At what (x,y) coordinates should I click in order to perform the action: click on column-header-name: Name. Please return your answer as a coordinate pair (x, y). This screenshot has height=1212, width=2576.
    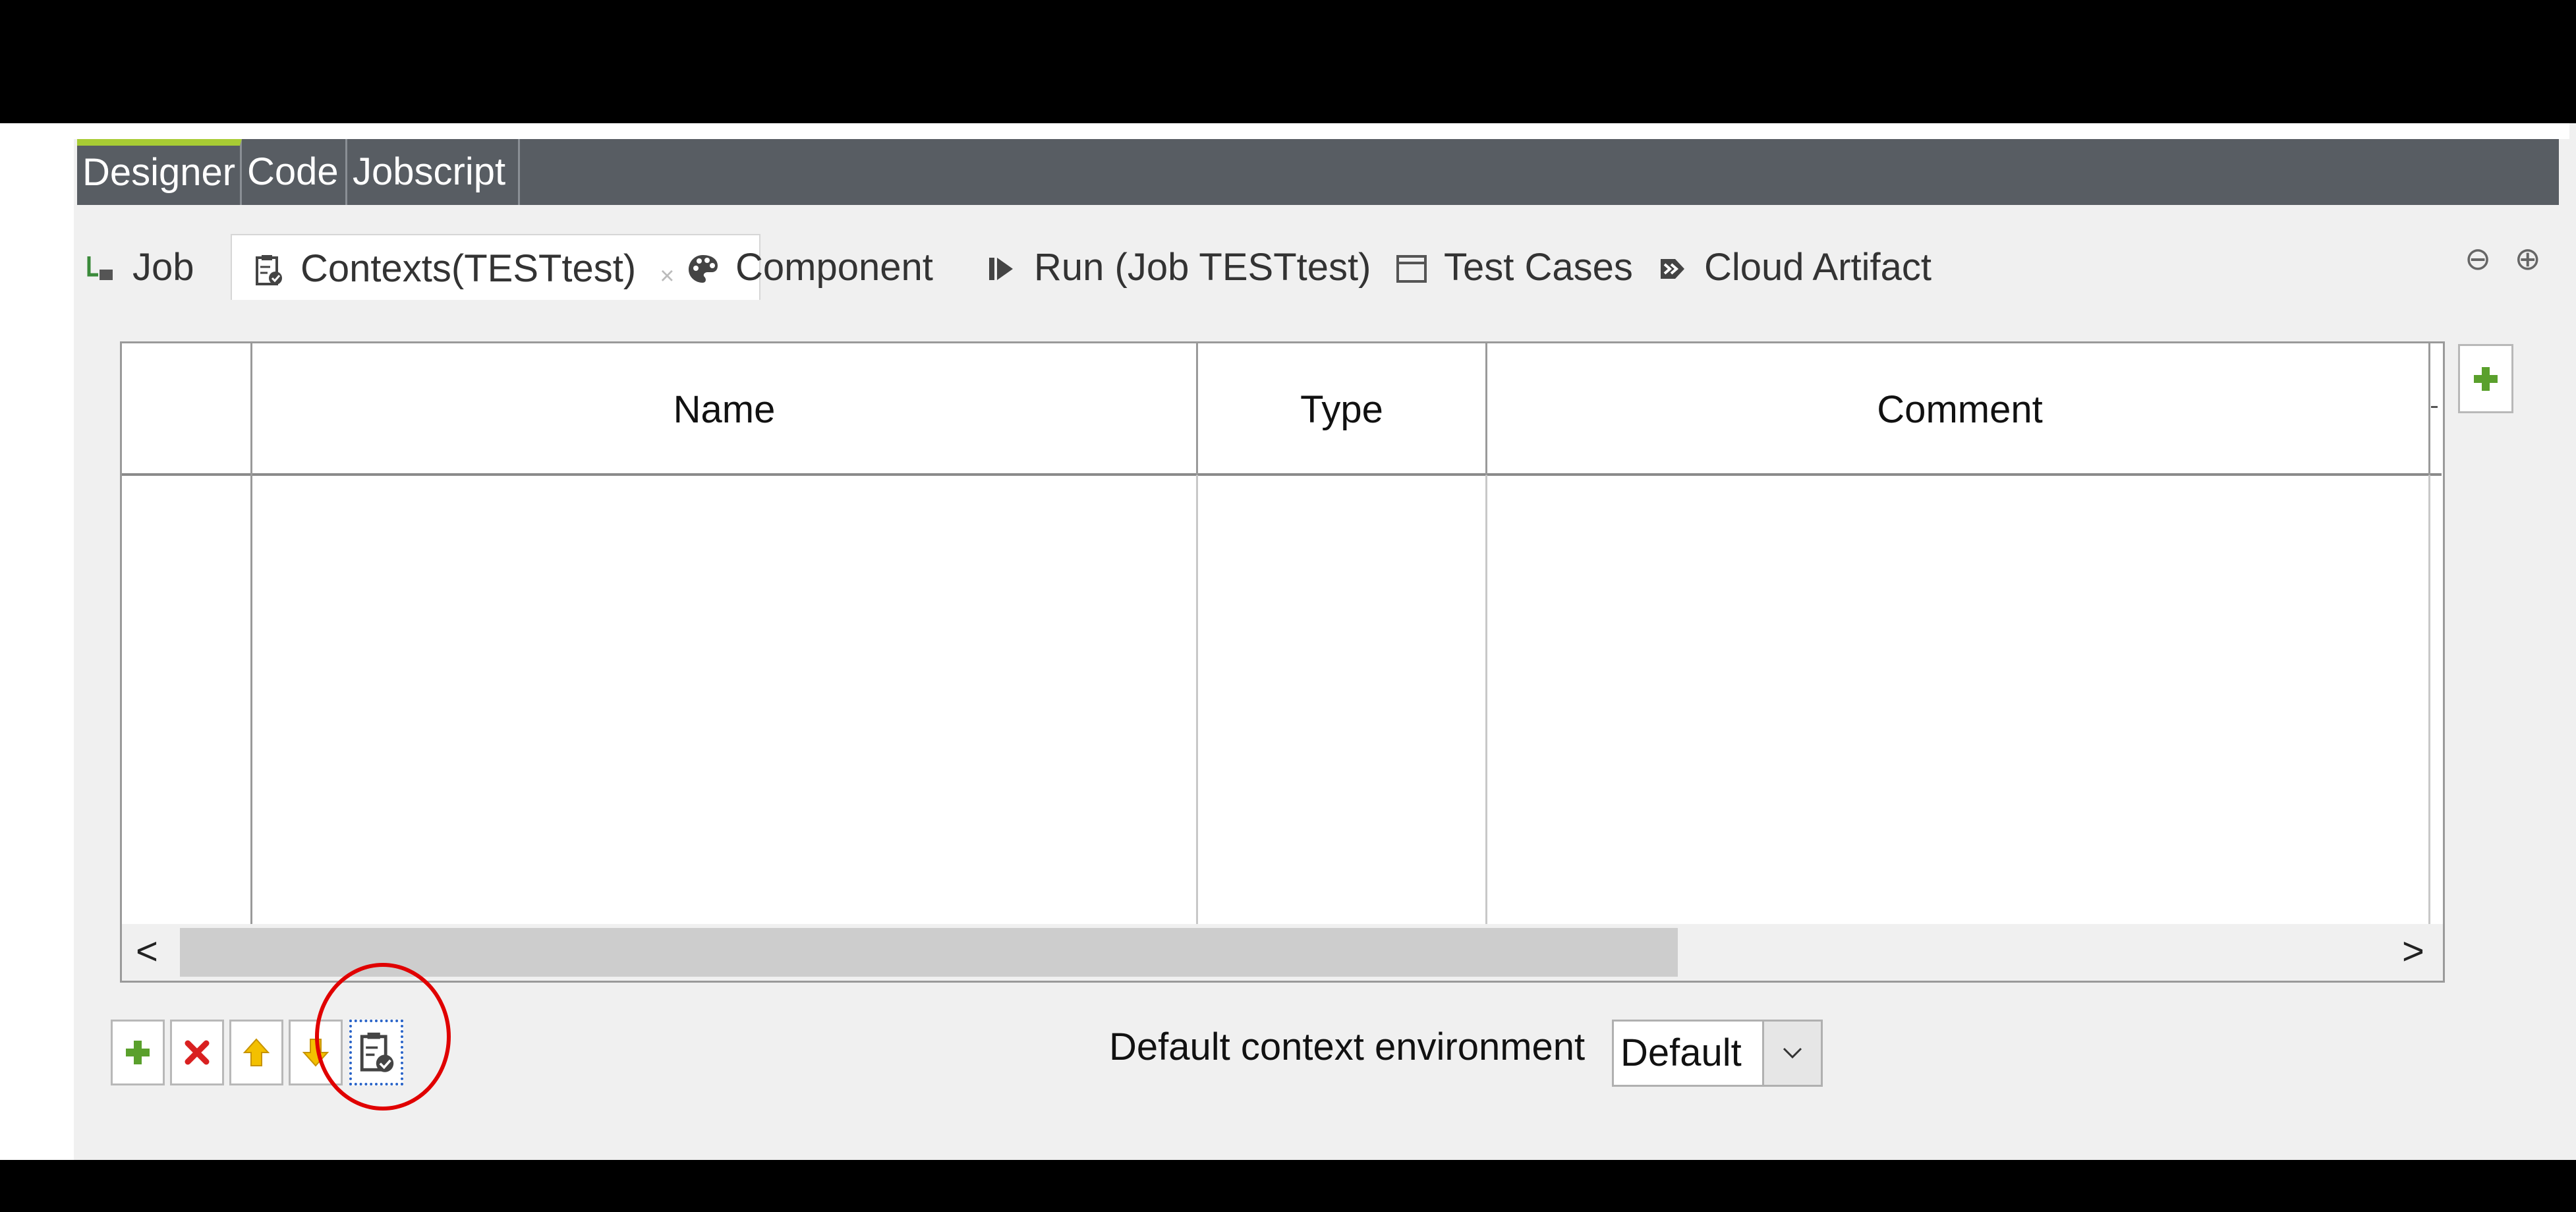
    Looking at the image, I should click on (724, 409).